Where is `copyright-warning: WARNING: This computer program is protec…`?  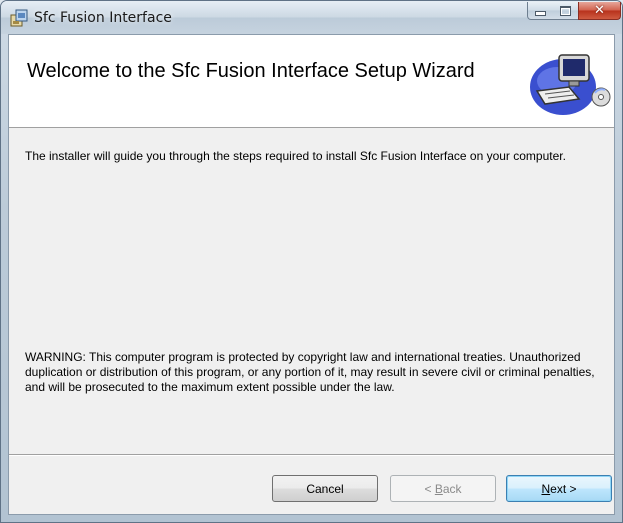 copyright-warning: WARNING: This computer program is protec… is located at coordinates (310, 372).